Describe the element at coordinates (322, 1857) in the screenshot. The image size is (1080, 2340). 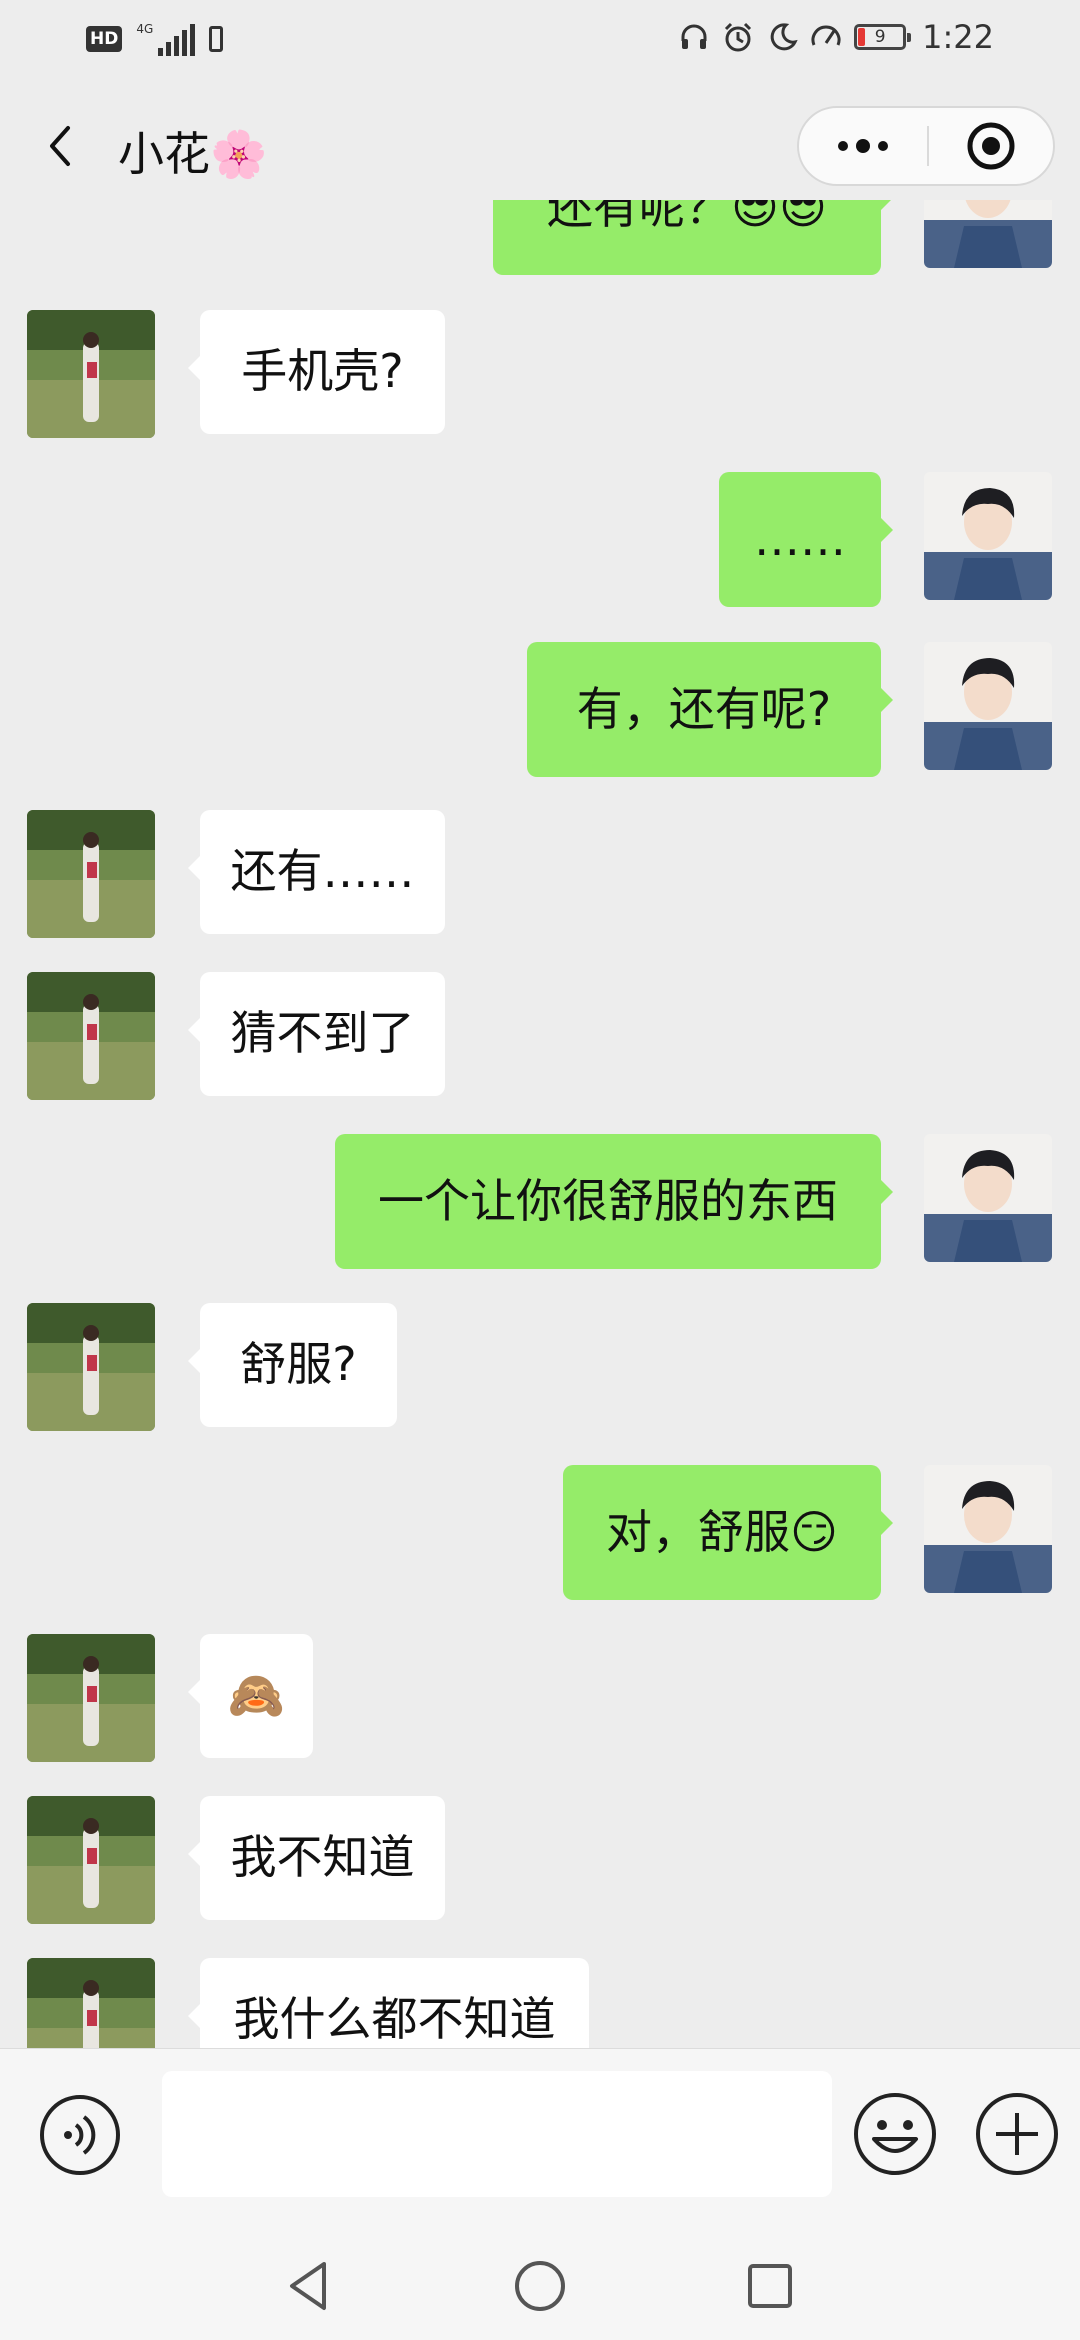
I see `message-text: 我不知道` at that location.